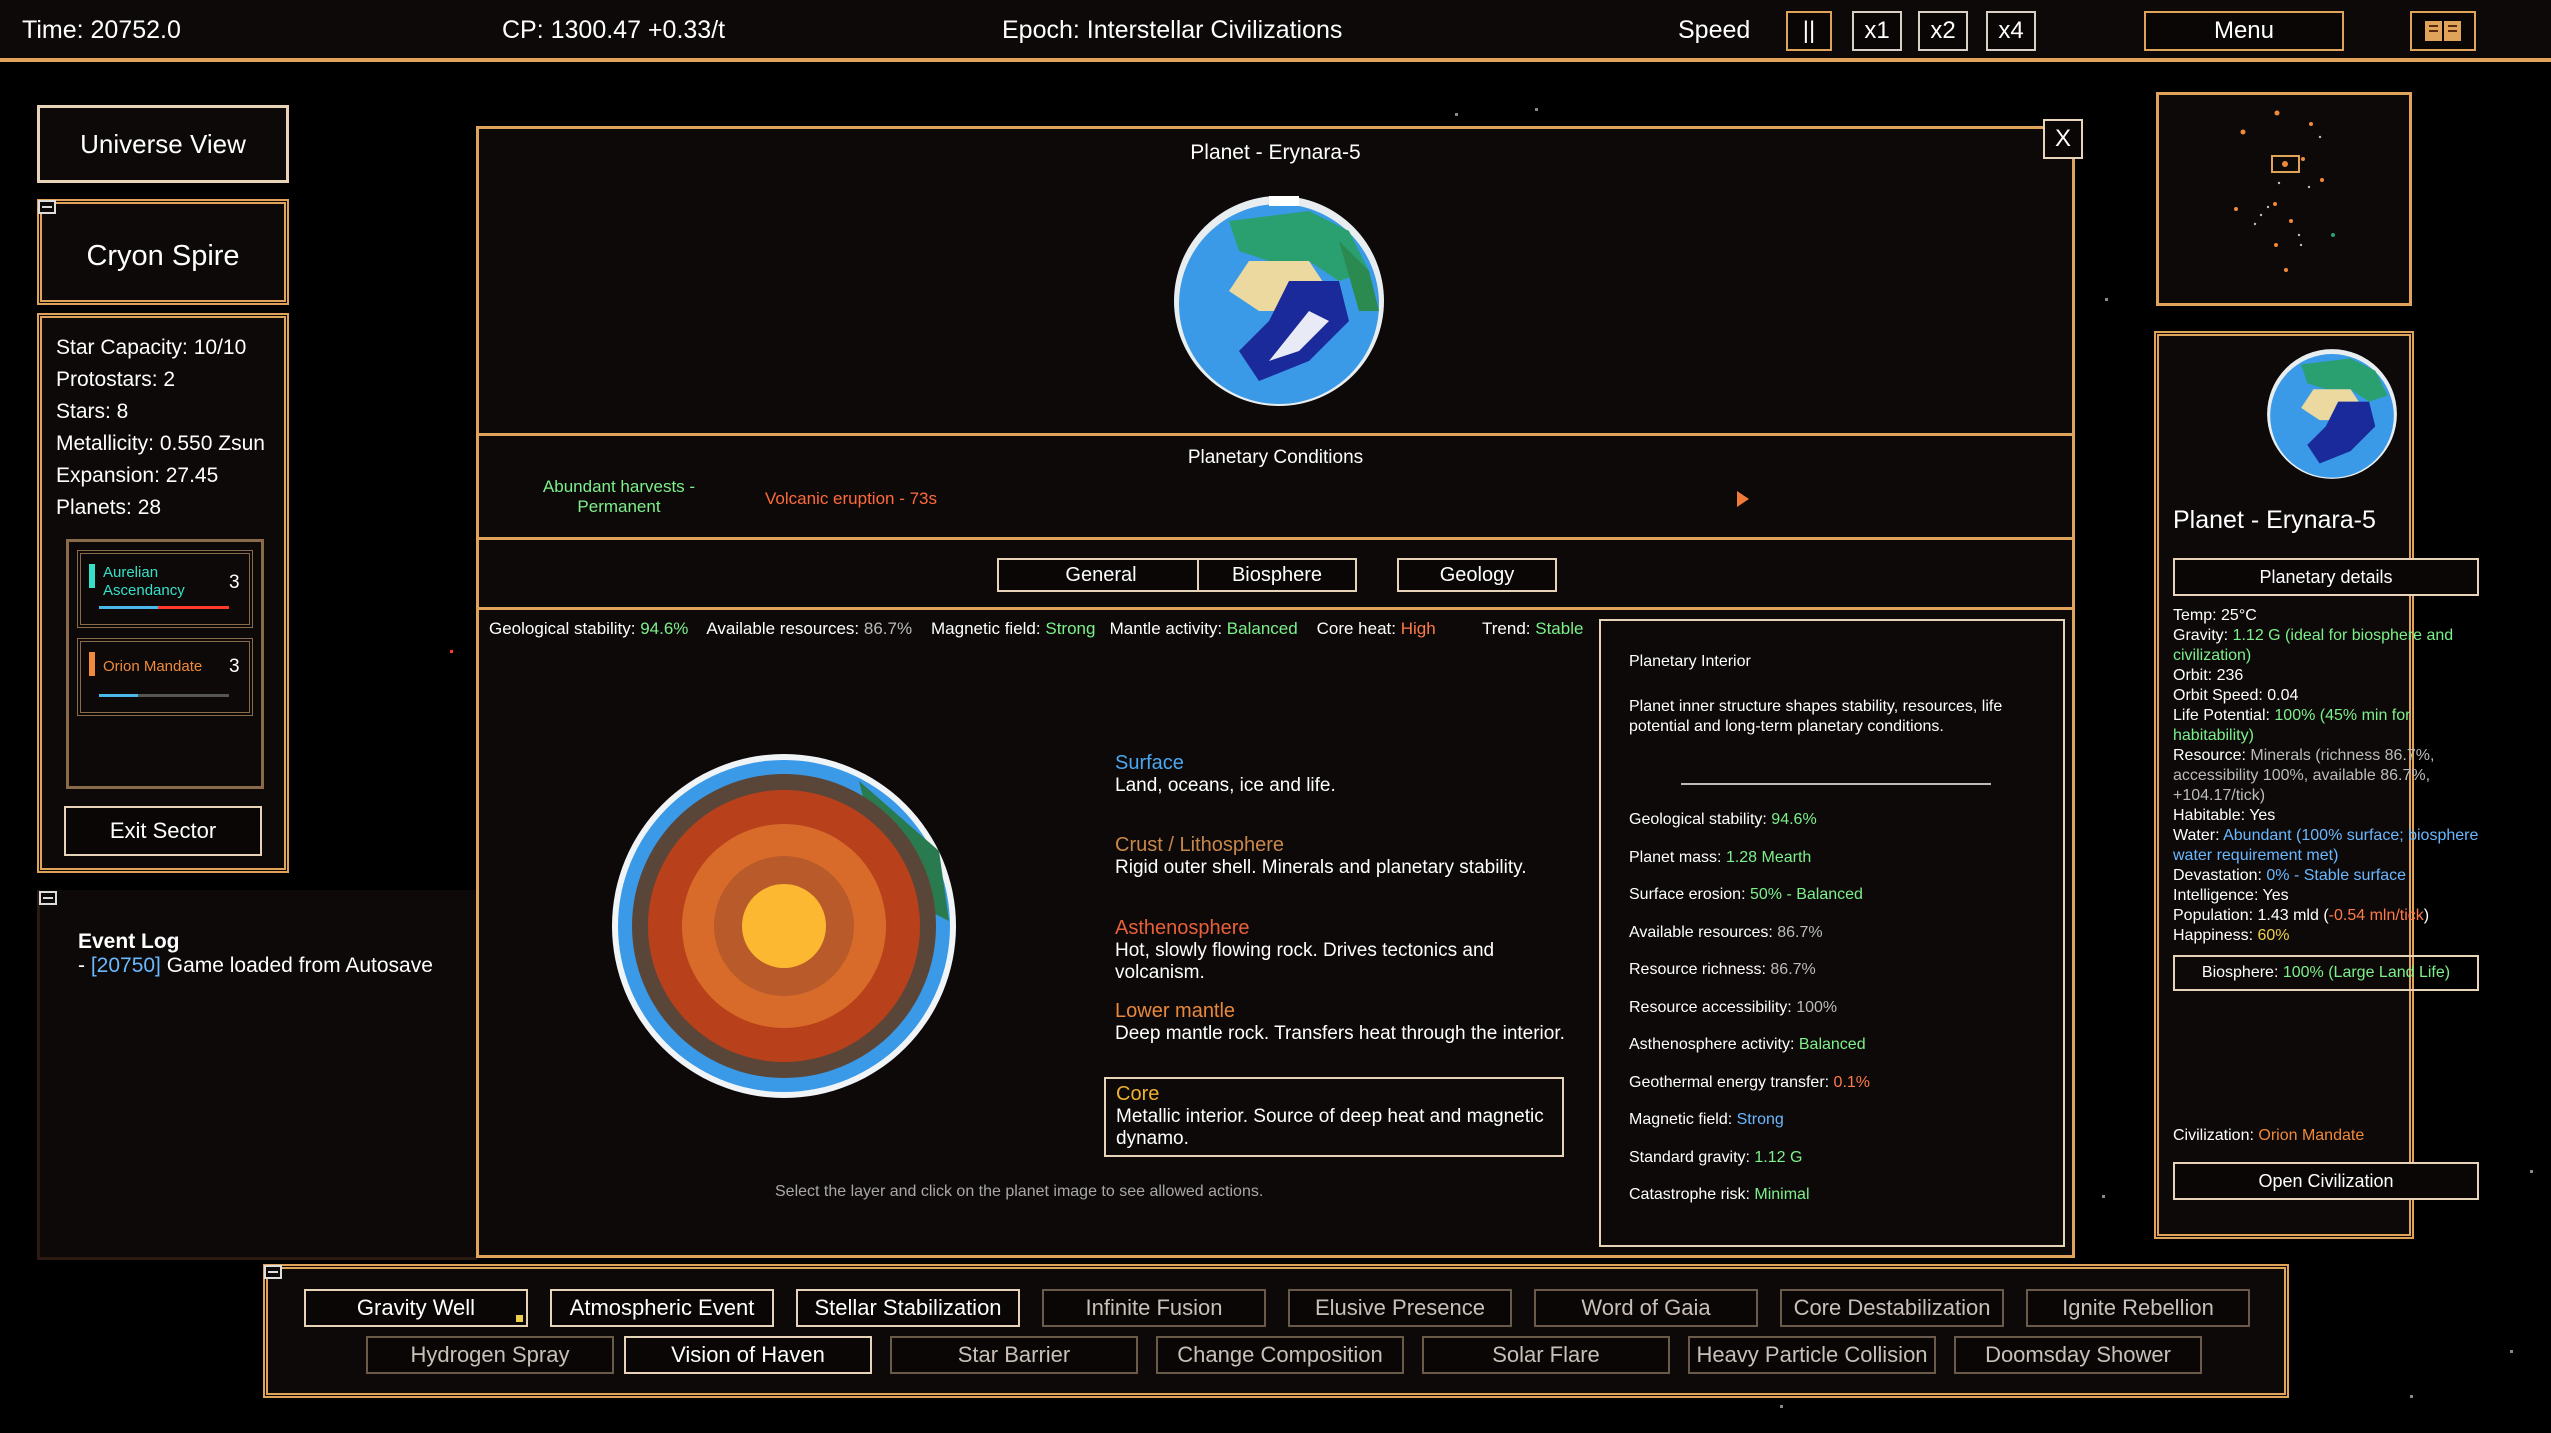 The height and width of the screenshot is (1433, 2551). Describe the element at coordinates (2426, 915) in the screenshot. I see `population-end: )` at that location.